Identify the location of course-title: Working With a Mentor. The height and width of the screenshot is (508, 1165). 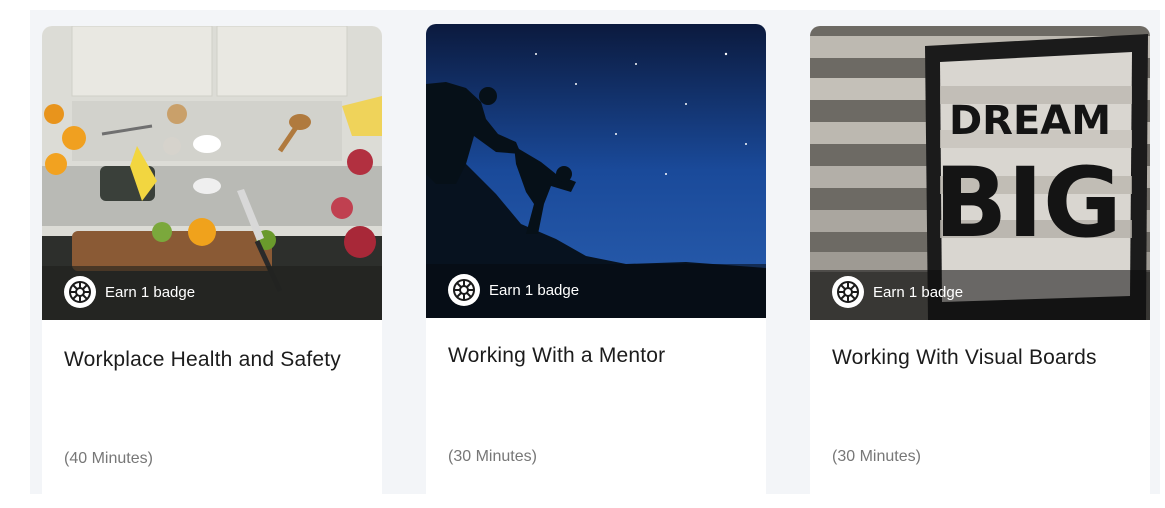
(598, 356).